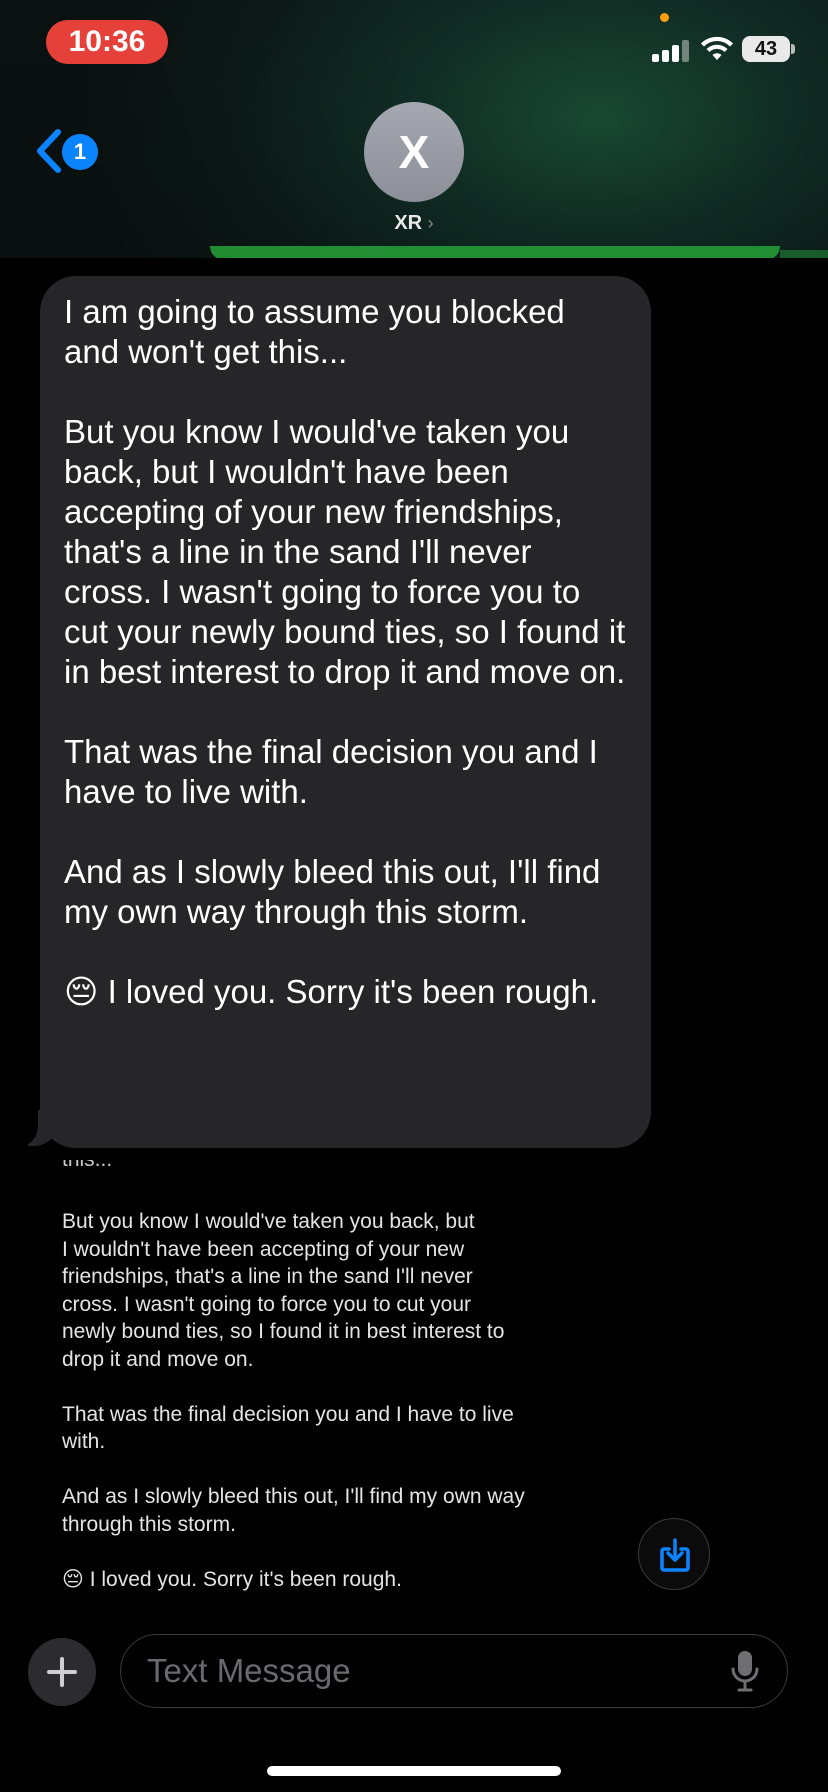 This screenshot has width=828, height=1792. Describe the element at coordinates (430, 223) in the screenshot. I see `chevron-right-icon: ›` at that location.